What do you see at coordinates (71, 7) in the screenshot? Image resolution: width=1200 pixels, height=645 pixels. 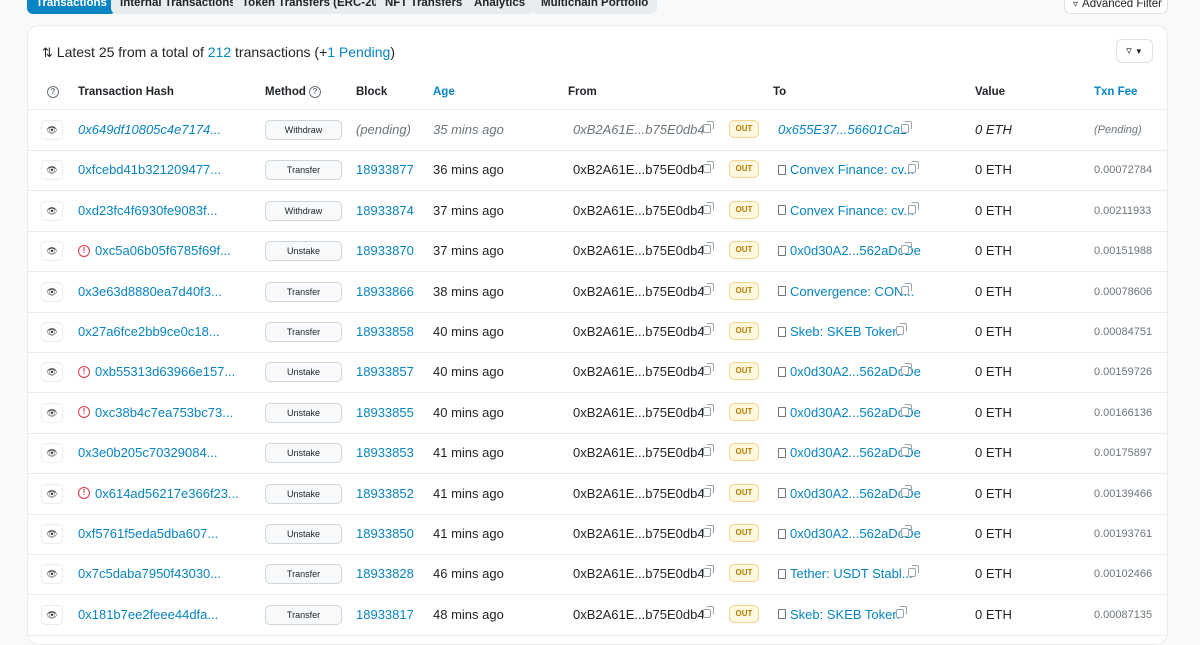 I see `tab-transactions: Transactions` at bounding box center [71, 7].